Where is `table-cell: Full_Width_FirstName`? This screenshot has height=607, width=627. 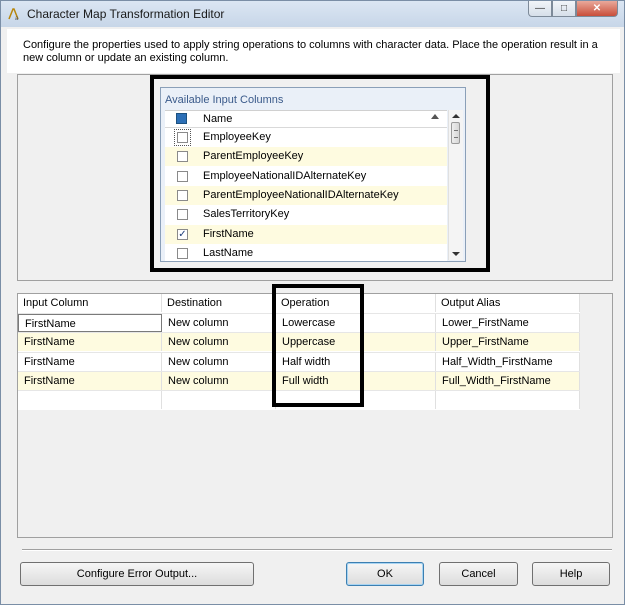 table-cell: Full_Width_FirstName is located at coordinates (508, 380).